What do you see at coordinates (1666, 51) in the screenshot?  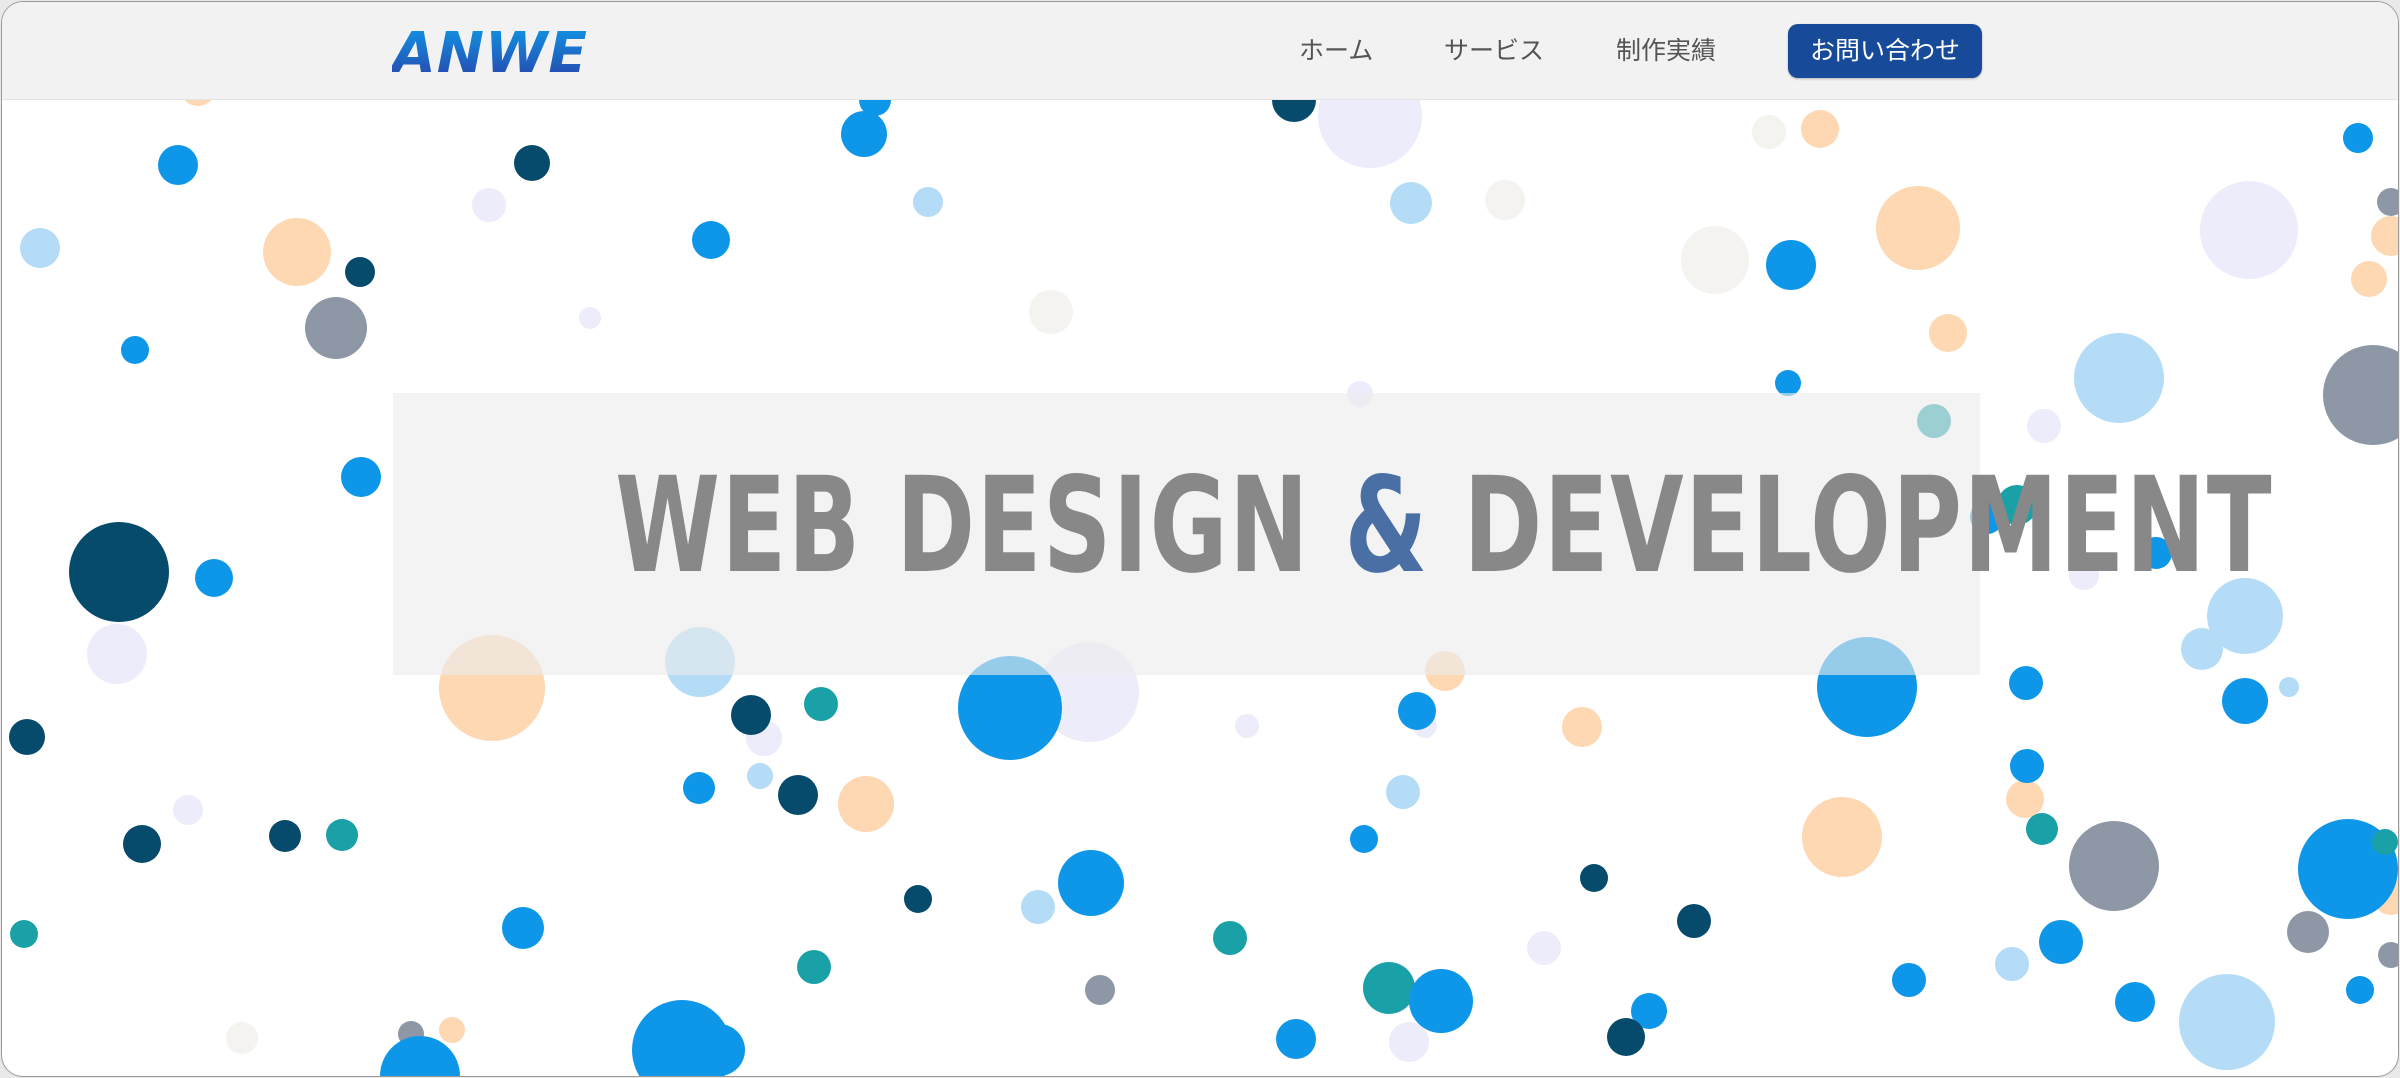 I see `nav-works: 制作実績` at bounding box center [1666, 51].